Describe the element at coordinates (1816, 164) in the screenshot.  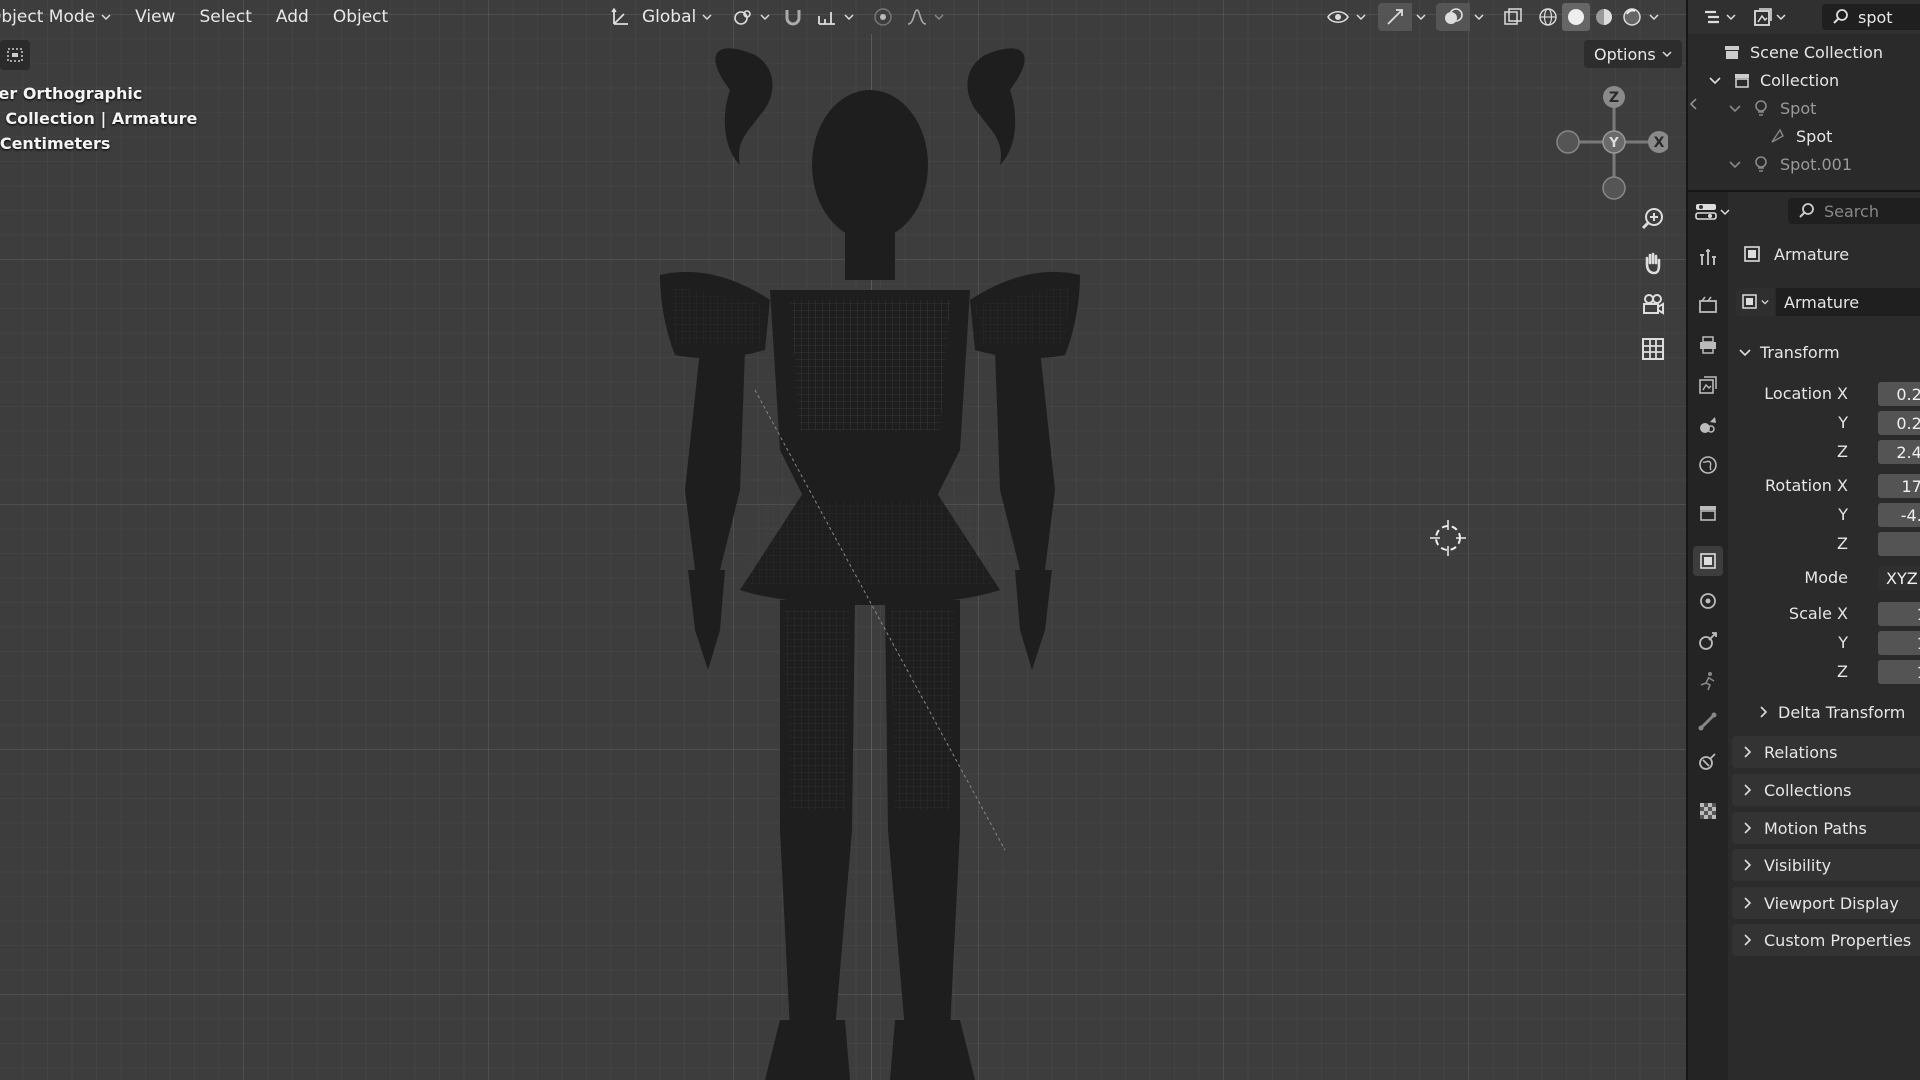
I see `outliner-row-label: Spot.001` at that location.